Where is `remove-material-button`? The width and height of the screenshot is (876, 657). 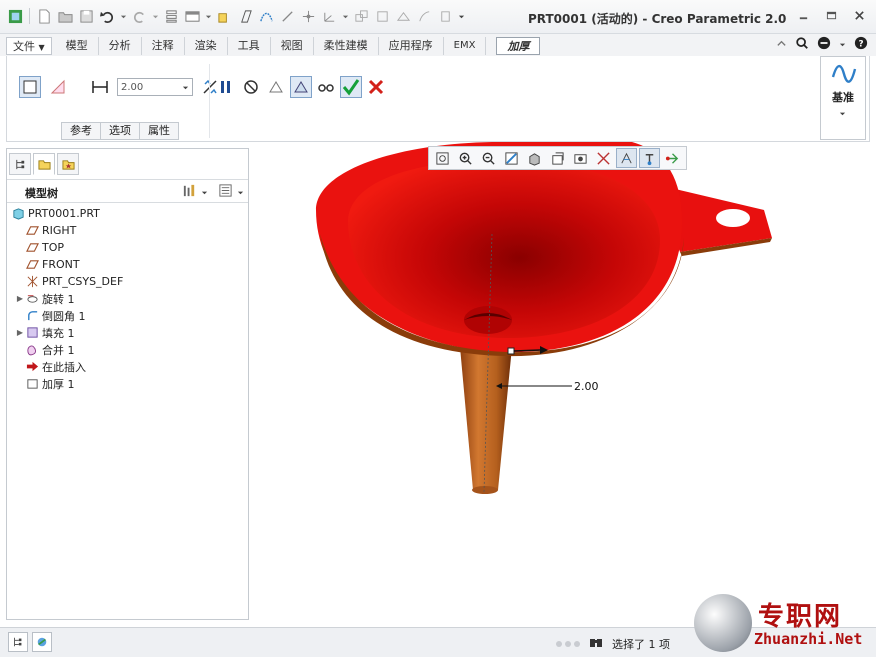
remove-material-button is located at coordinates (58, 87).